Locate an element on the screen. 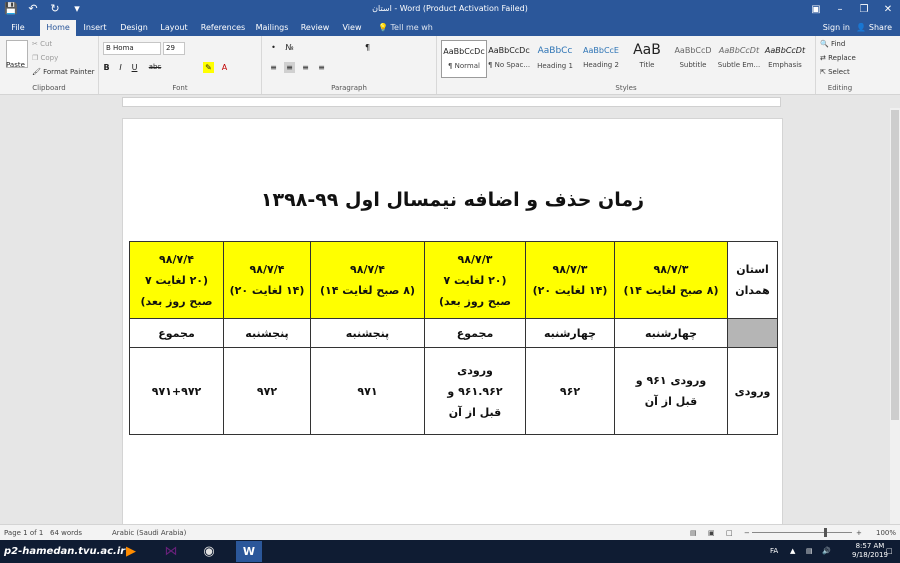 The width and height of the screenshot is (900, 563). print-layout-icon: ▣ is located at coordinates (711, 533).